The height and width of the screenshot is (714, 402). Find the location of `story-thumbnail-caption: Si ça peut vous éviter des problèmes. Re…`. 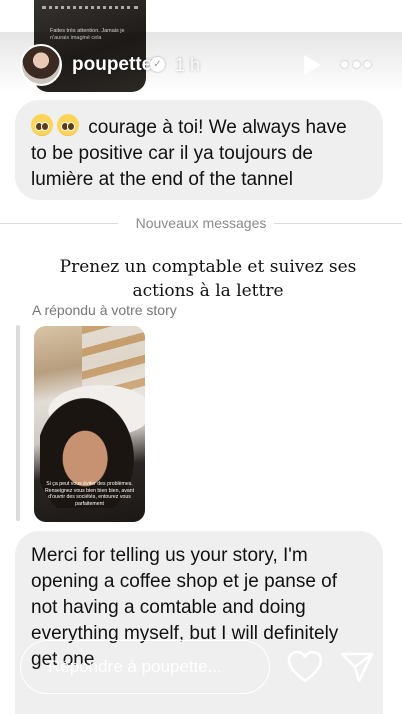

story-thumbnail-caption: Si ça peut vous éviter des problèmes. Re… is located at coordinates (89, 494).